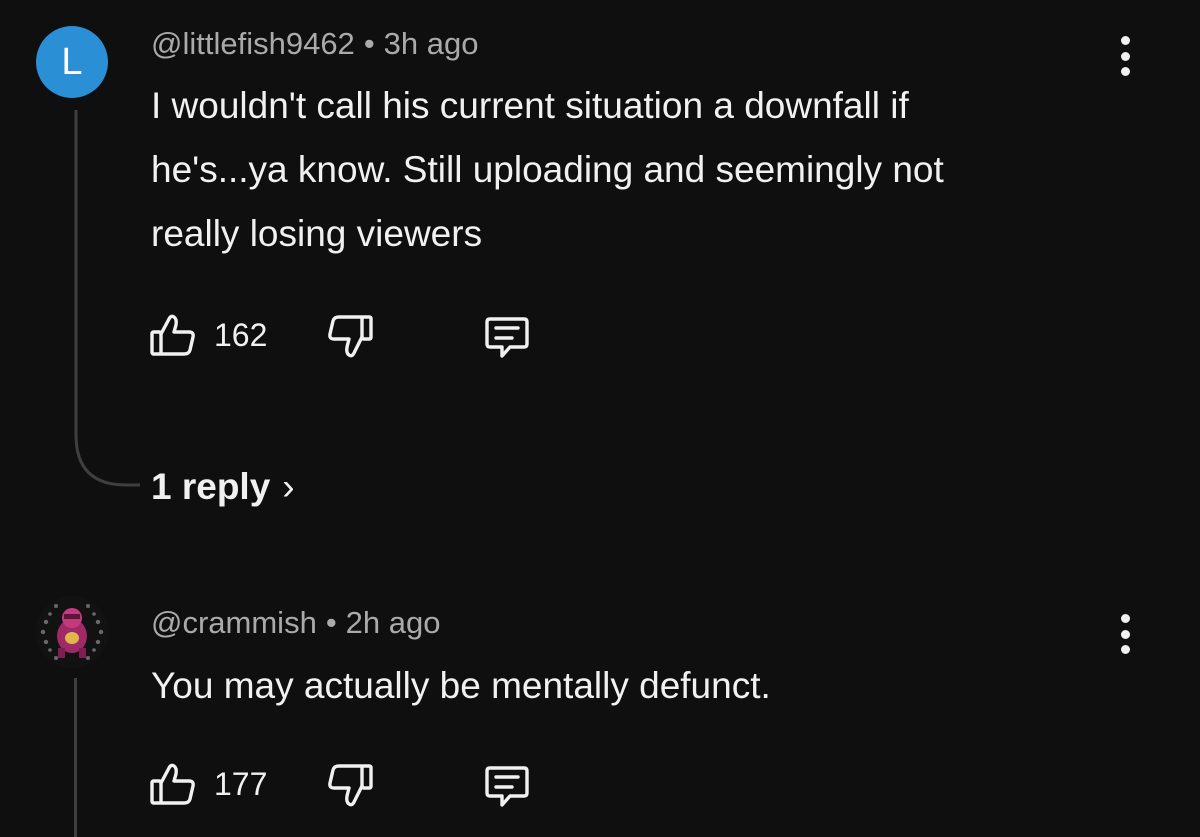 This screenshot has height=837, width=1200. I want to click on author-handle: @littlefish9462, so click(253, 43).